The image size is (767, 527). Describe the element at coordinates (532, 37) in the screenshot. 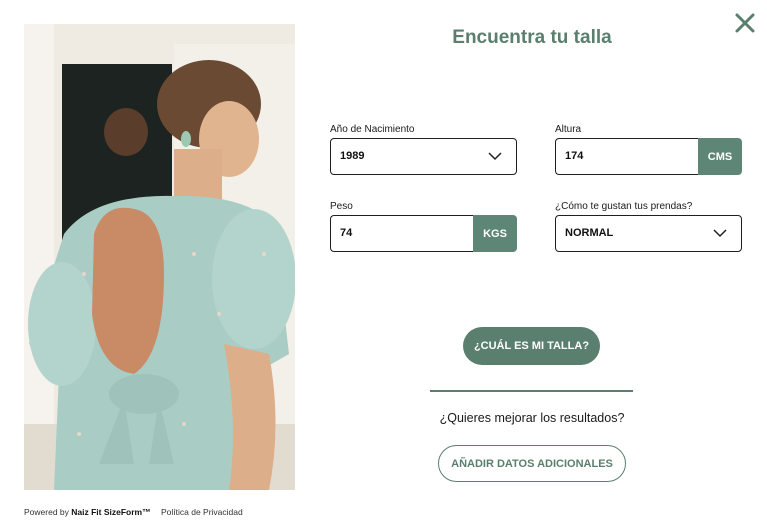

I see `dialog-title: Encuentra tu talla` at that location.